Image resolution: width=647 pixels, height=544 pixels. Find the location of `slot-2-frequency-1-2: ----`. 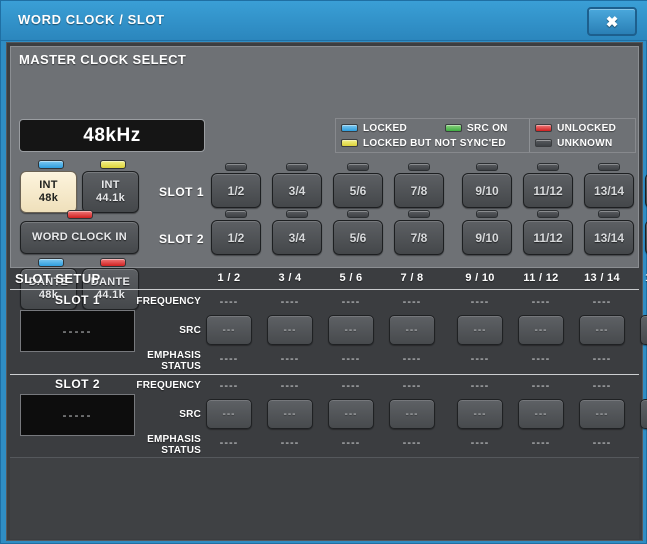

slot-2-frequency-1-2: ---- is located at coordinates (229, 386).